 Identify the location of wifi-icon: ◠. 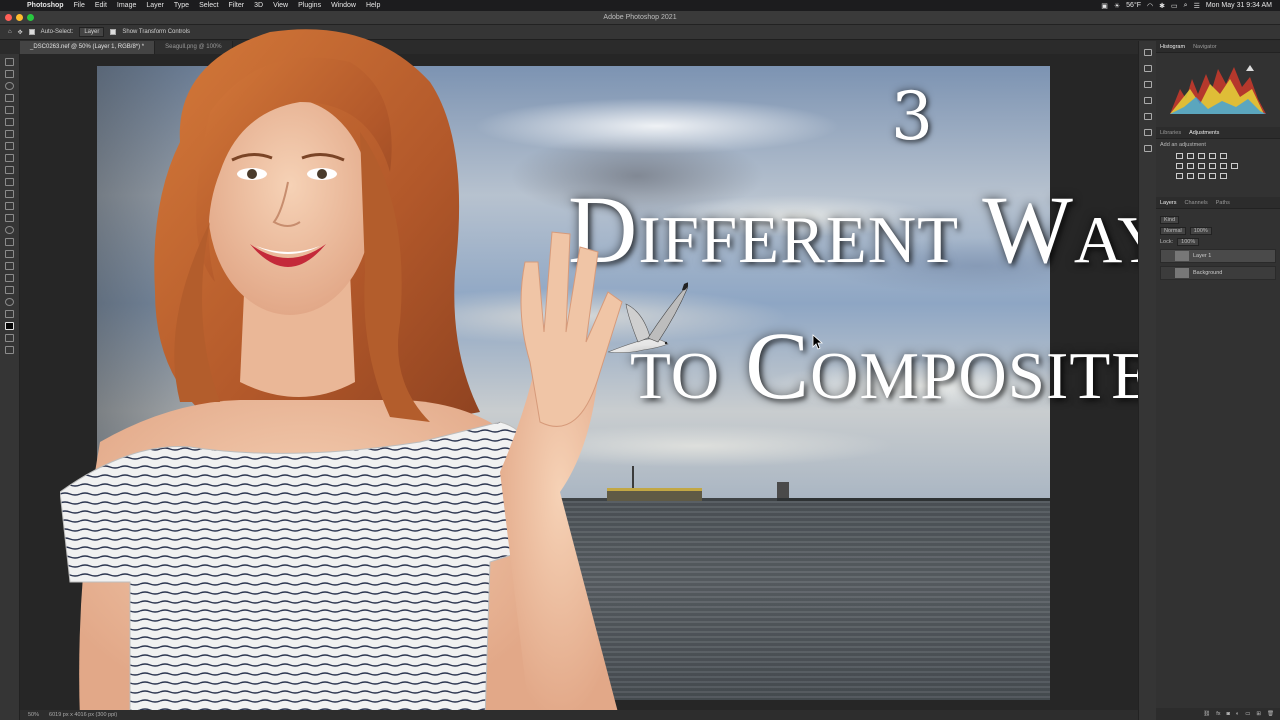
(1150, 6).